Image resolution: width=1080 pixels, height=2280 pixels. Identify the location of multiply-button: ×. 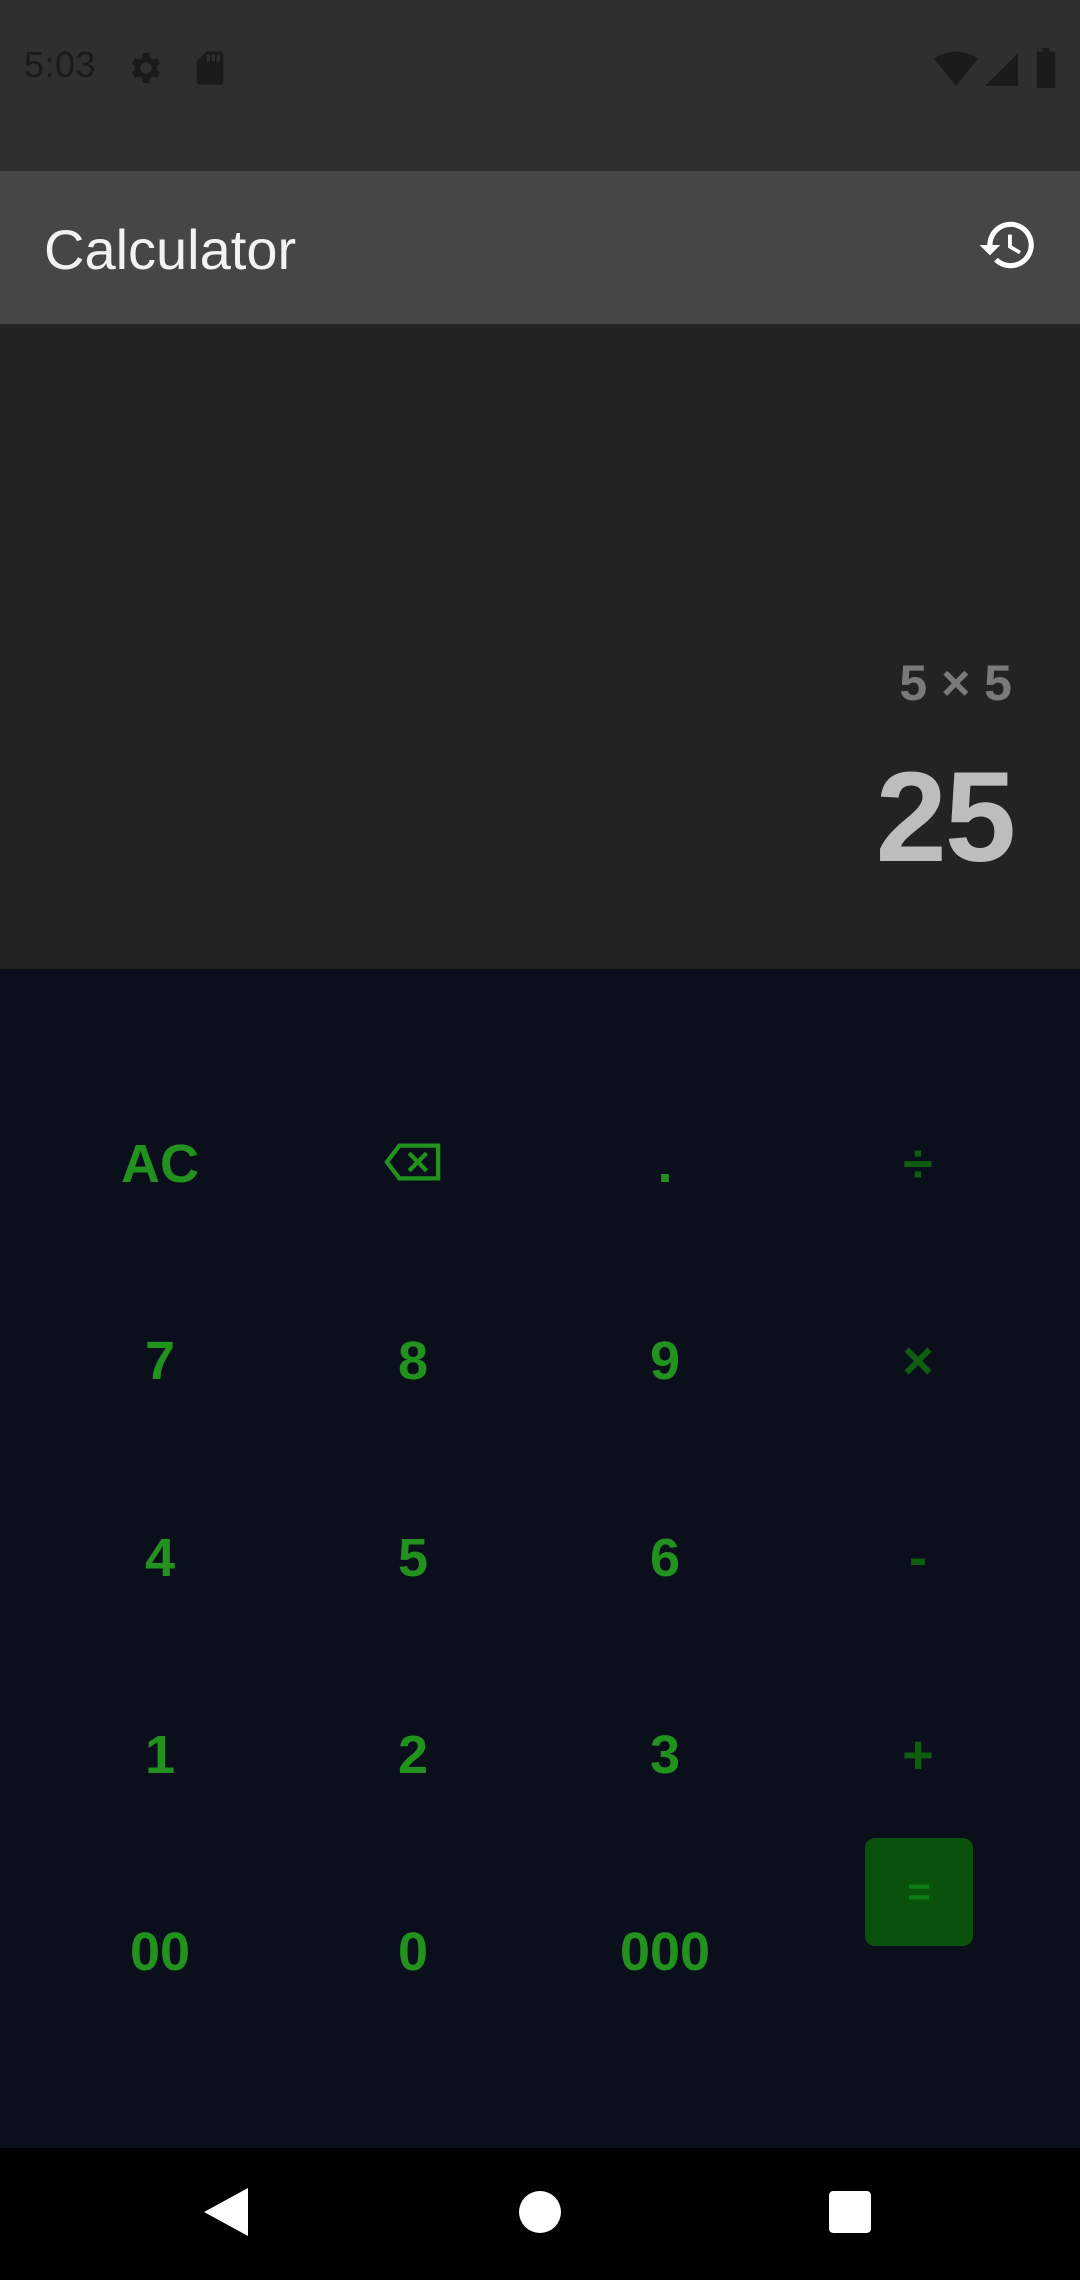
(918, 1361).